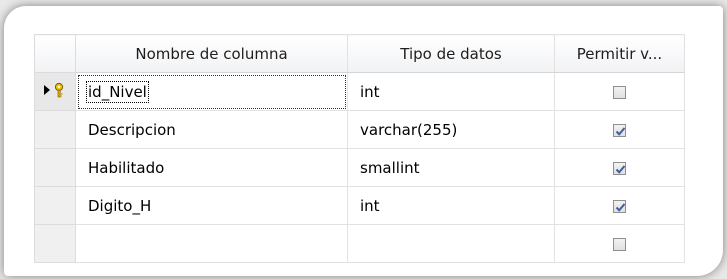  What do you see at coordinates (117, 91) in the screenshot?
I see `column-name-text: id_Nivel` at bounding box center [117, 91].